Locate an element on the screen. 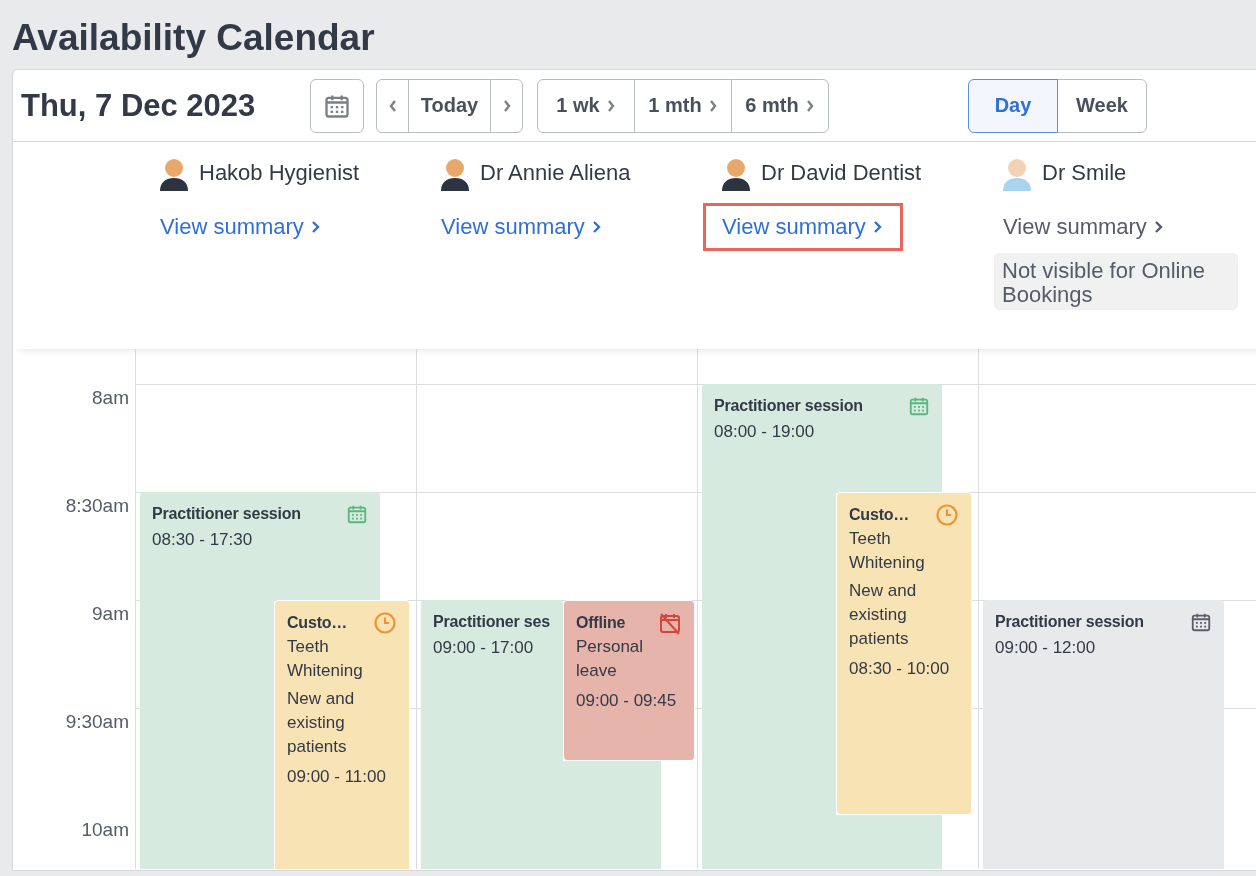 Image resolution: width=1256 pixels, height=876 pixels. calendar-event: Practitioner ses 09:00 - 17:00 is located at coordinates (492, 680).